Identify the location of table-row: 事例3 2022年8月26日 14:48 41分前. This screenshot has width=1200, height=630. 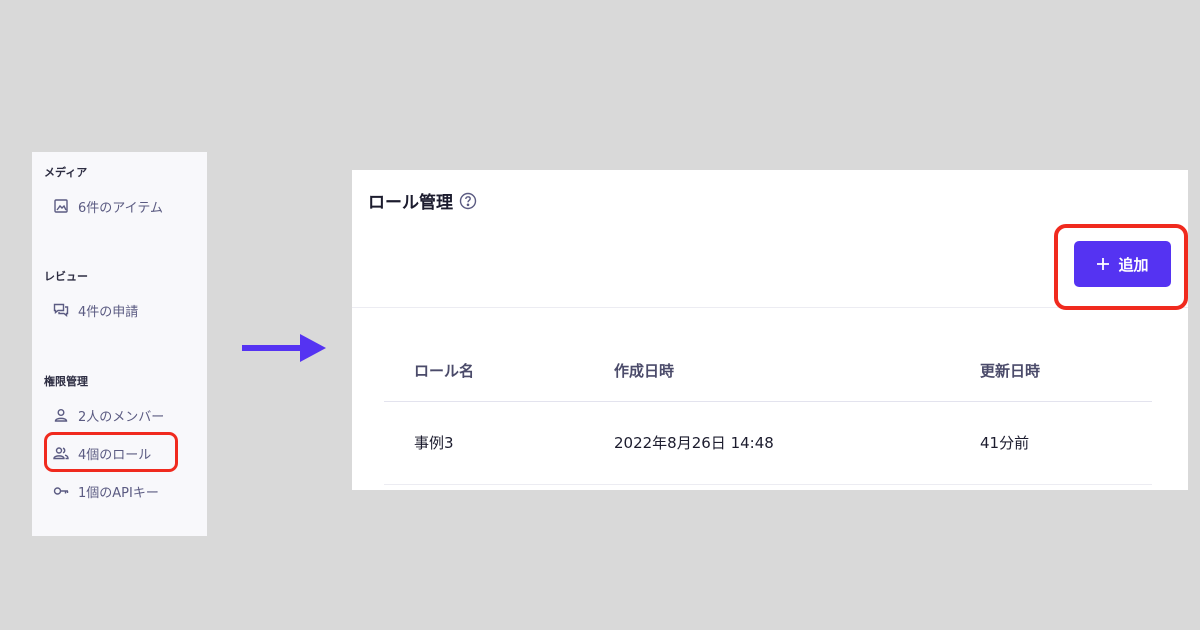
(768, 443).